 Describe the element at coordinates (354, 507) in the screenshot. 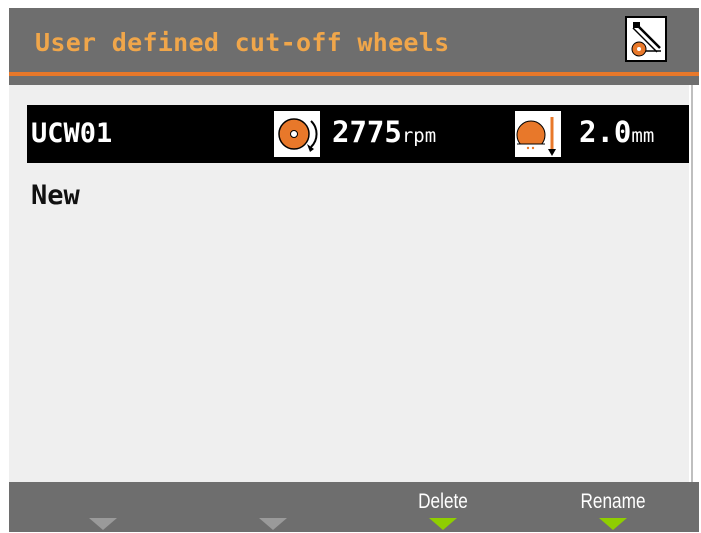

I see `softkey-bar: Delete Rename` at that location.